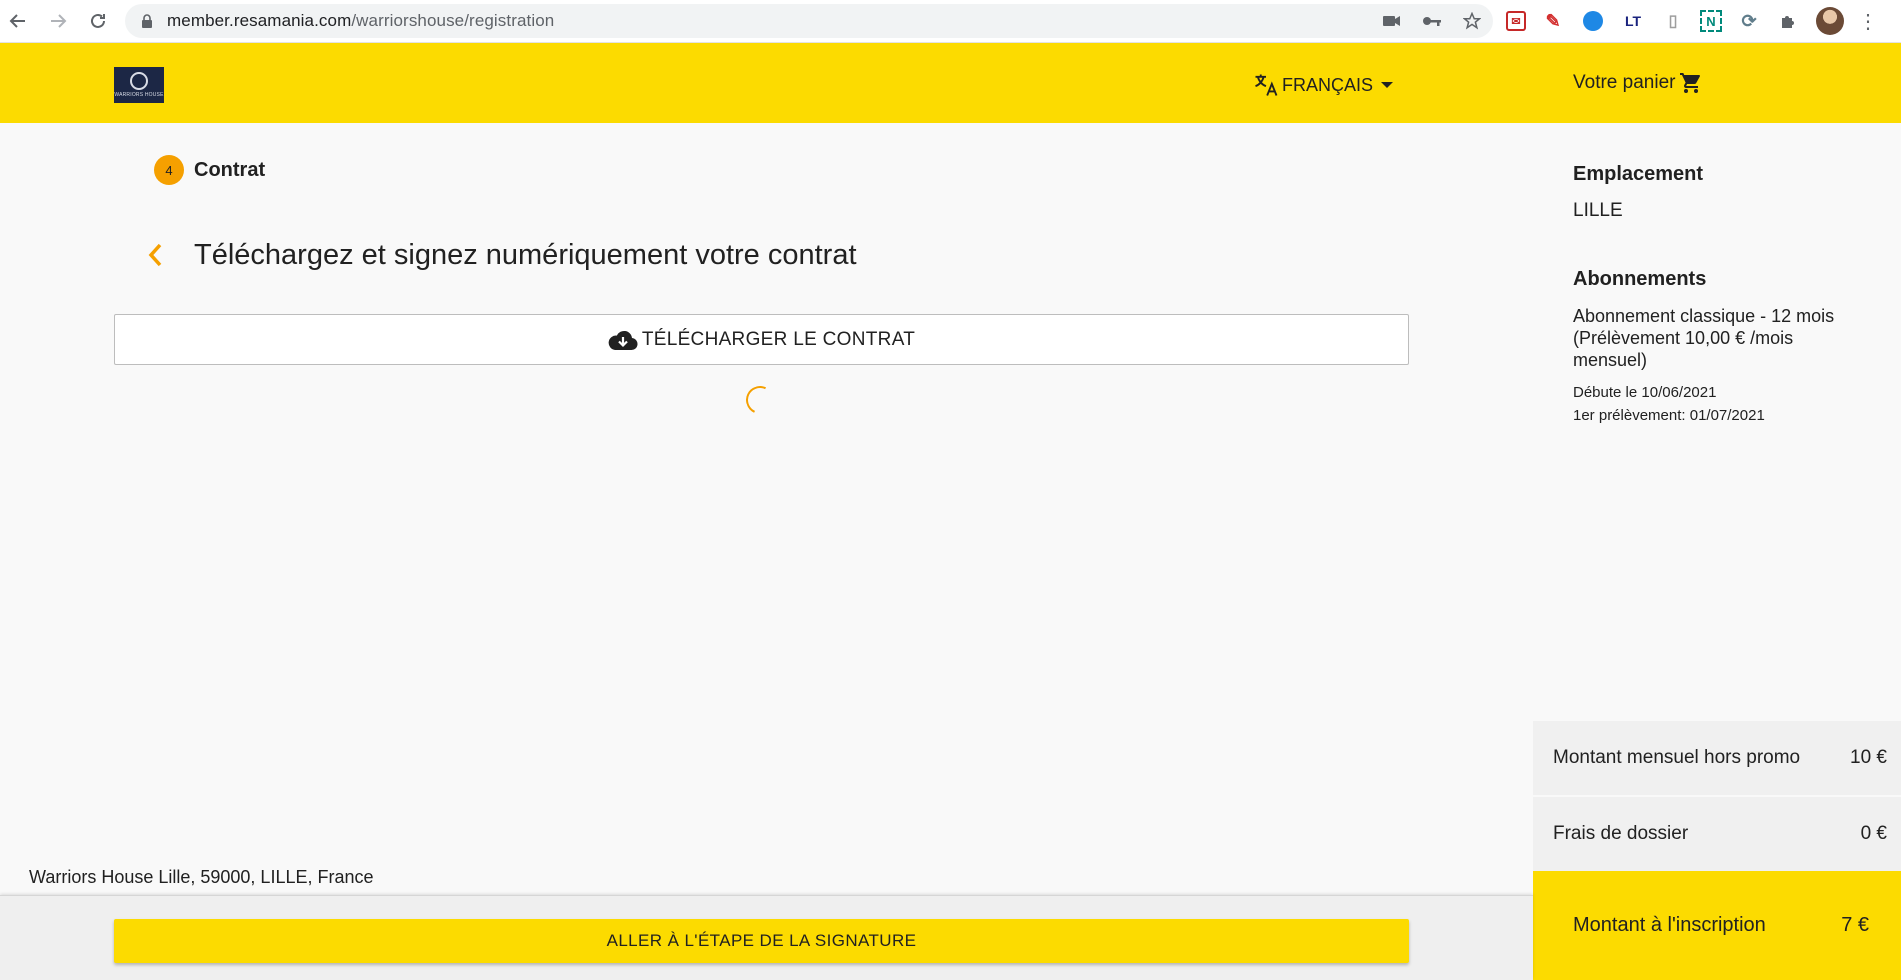  I want to click on language-selector: FRANÇAIS, so click(1323, 85).